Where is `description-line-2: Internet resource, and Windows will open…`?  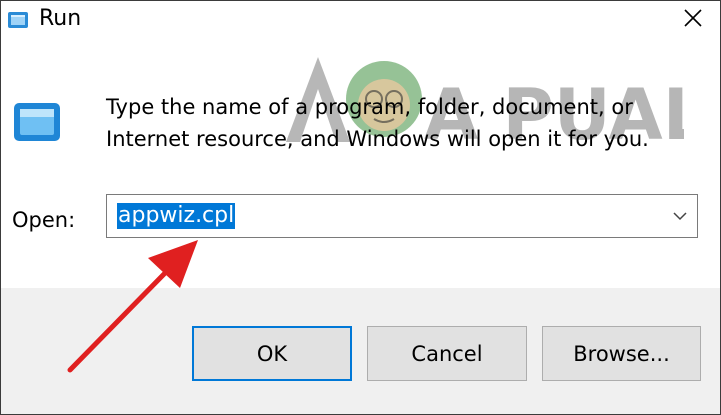 description-line-2: Internet resource, and Windows will open… is located at coordinates (377, 139).